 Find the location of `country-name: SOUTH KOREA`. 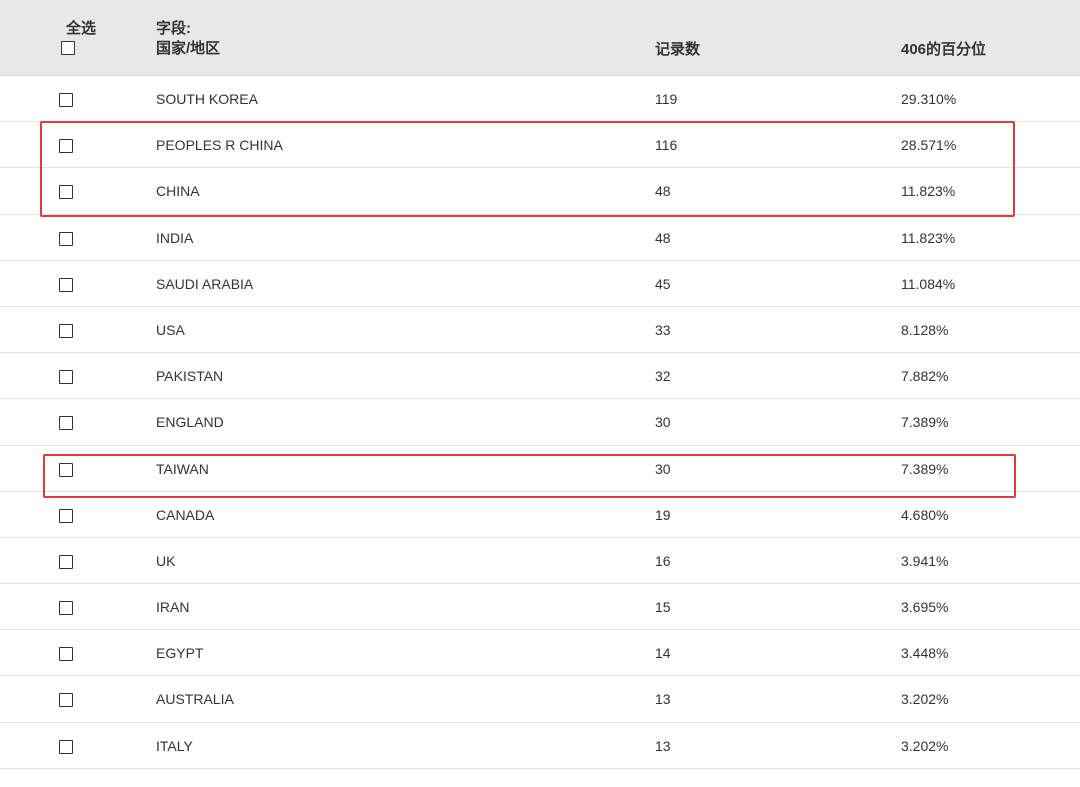

country-name: SOUTH KOREA is located at coordinates (207, 99).